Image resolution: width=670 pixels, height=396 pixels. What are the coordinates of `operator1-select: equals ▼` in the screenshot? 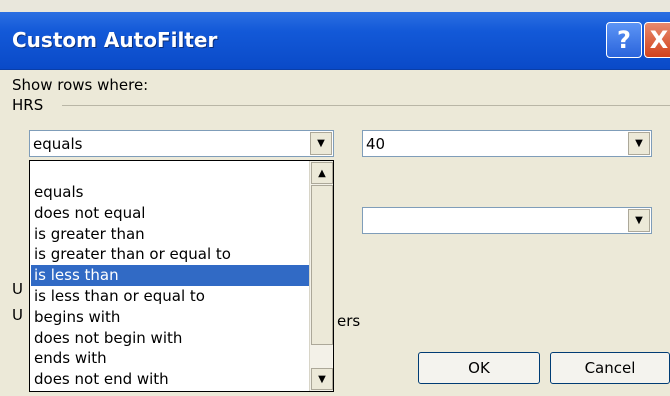 It's located at (181, 143).